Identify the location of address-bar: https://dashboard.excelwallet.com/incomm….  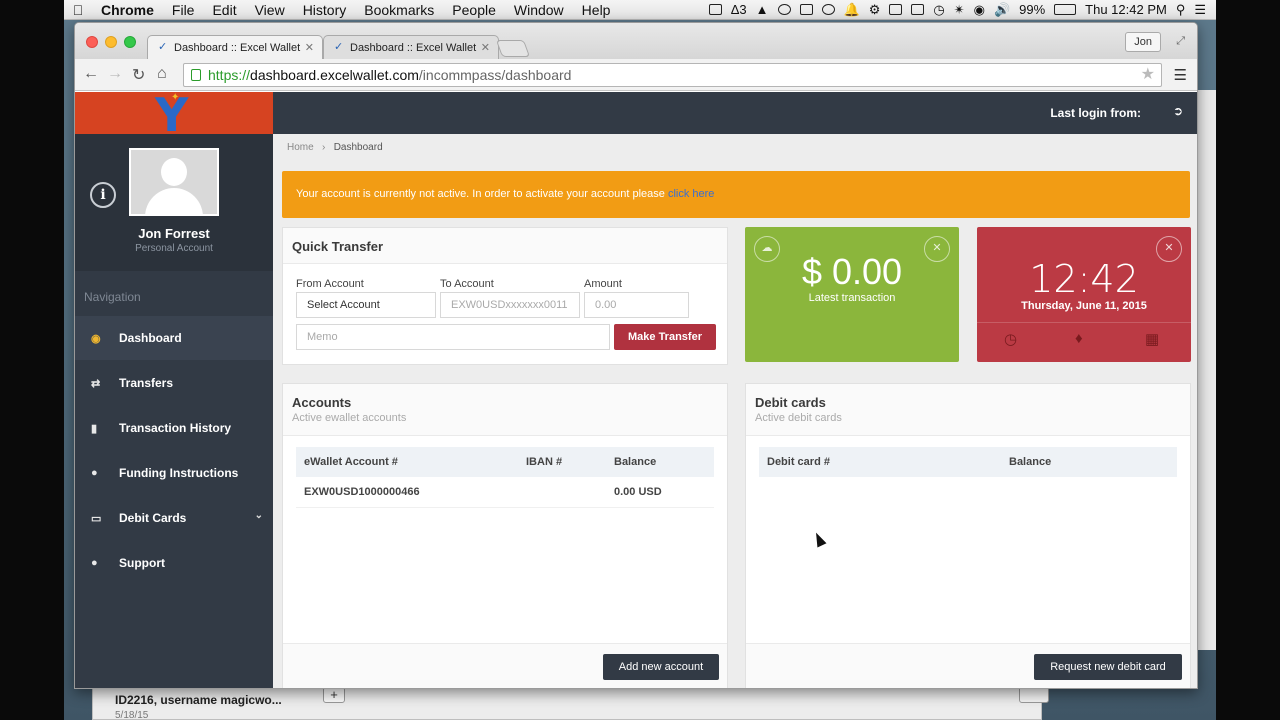
(672, 75).